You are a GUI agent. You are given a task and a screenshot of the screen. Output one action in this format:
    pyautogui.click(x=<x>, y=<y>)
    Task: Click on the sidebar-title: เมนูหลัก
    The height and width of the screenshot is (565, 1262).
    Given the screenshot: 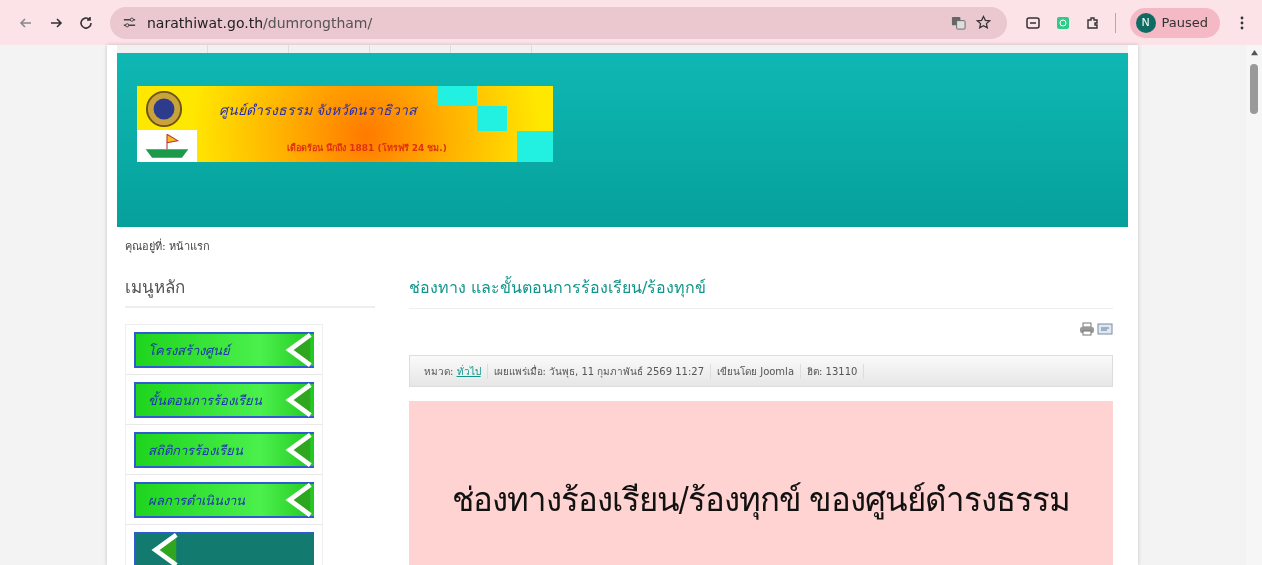 What is the action you would take?
    pyautogui.click(x=250, y=286)
    